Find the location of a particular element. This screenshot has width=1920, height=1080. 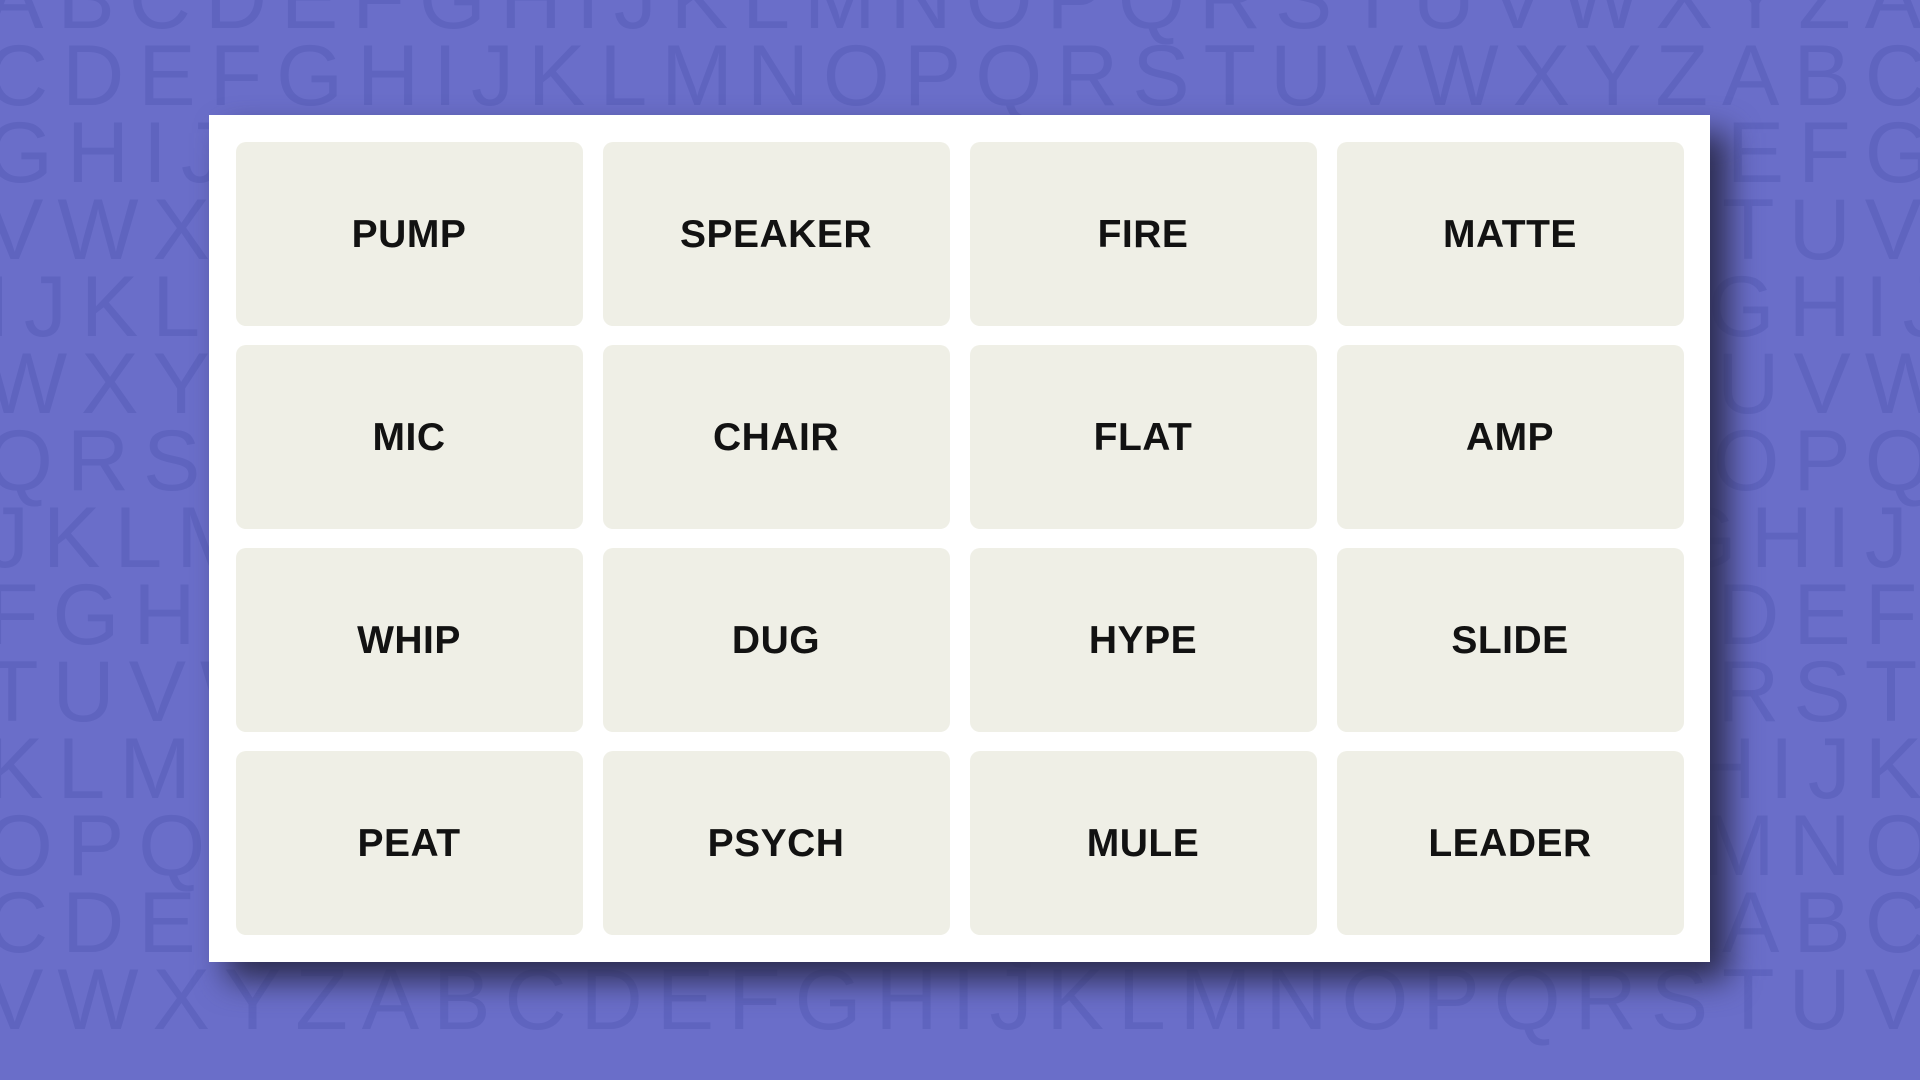

word-tile-label: PEAT is located at coordinates (409, 843).